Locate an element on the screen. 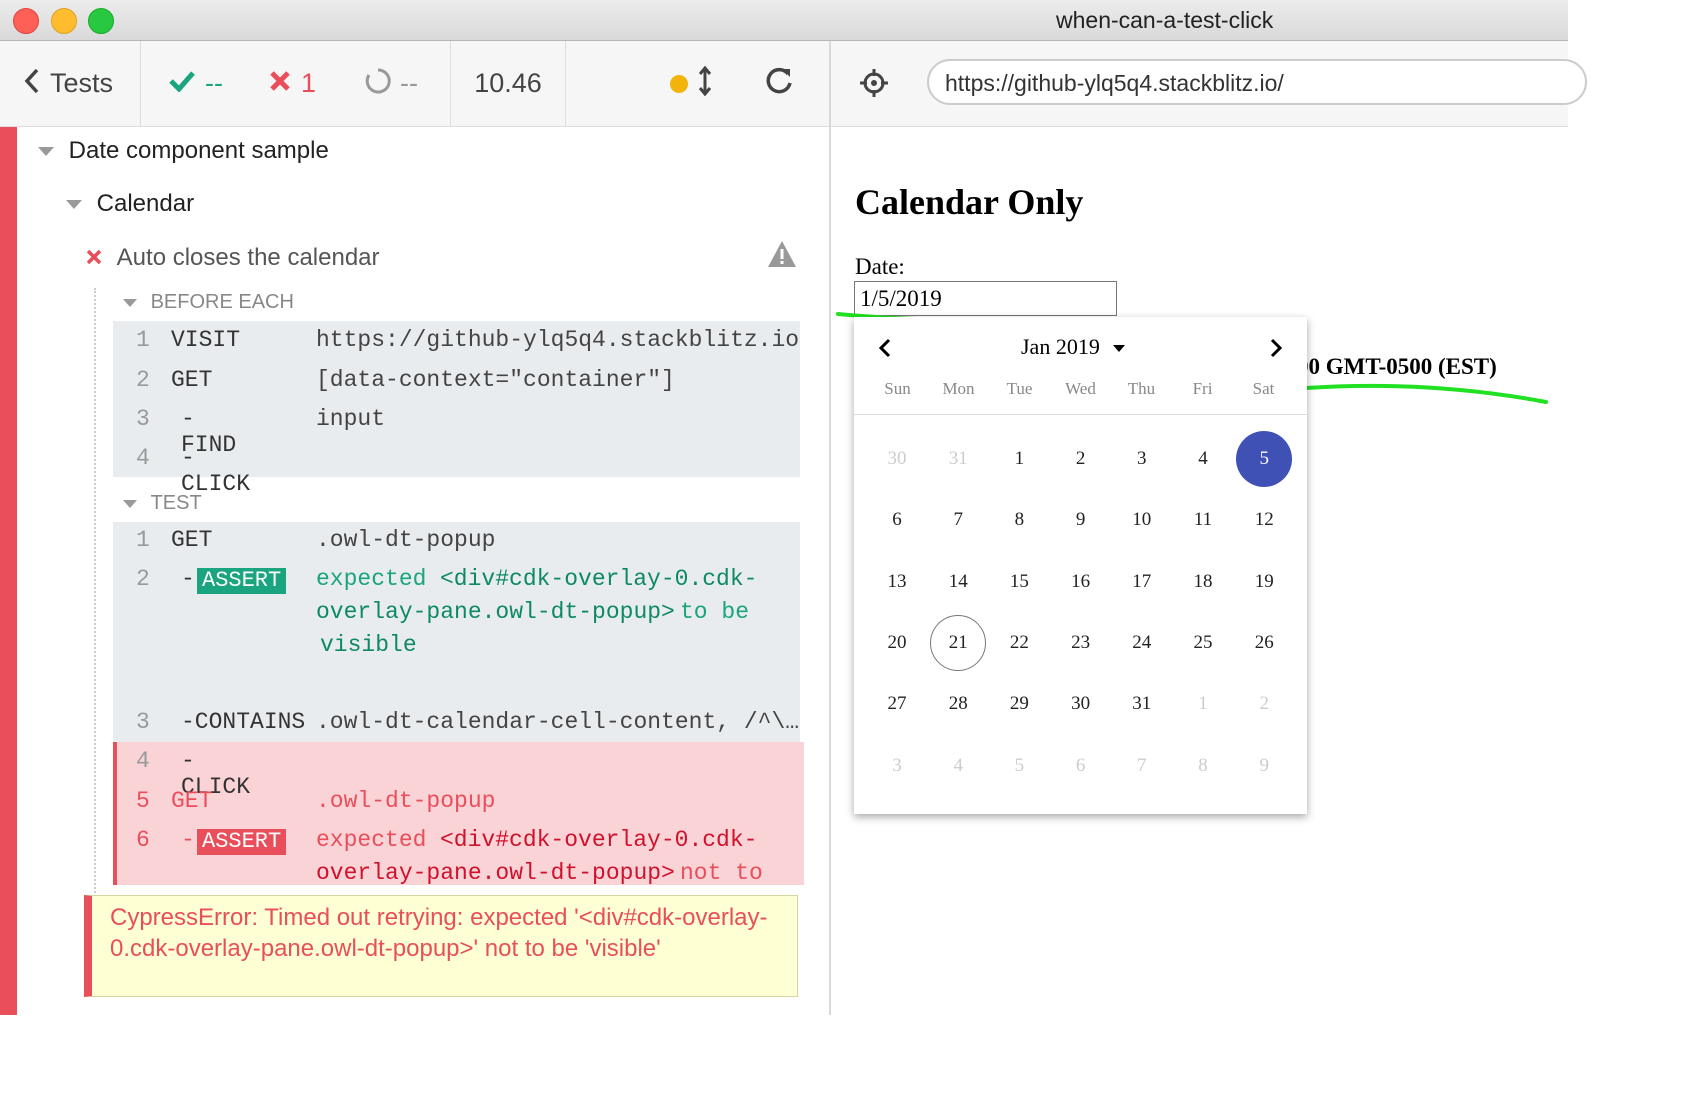 The height and width of the screenshot is (1100, 1700). weekday-header: Sat is located at coordinates (1263, 388).